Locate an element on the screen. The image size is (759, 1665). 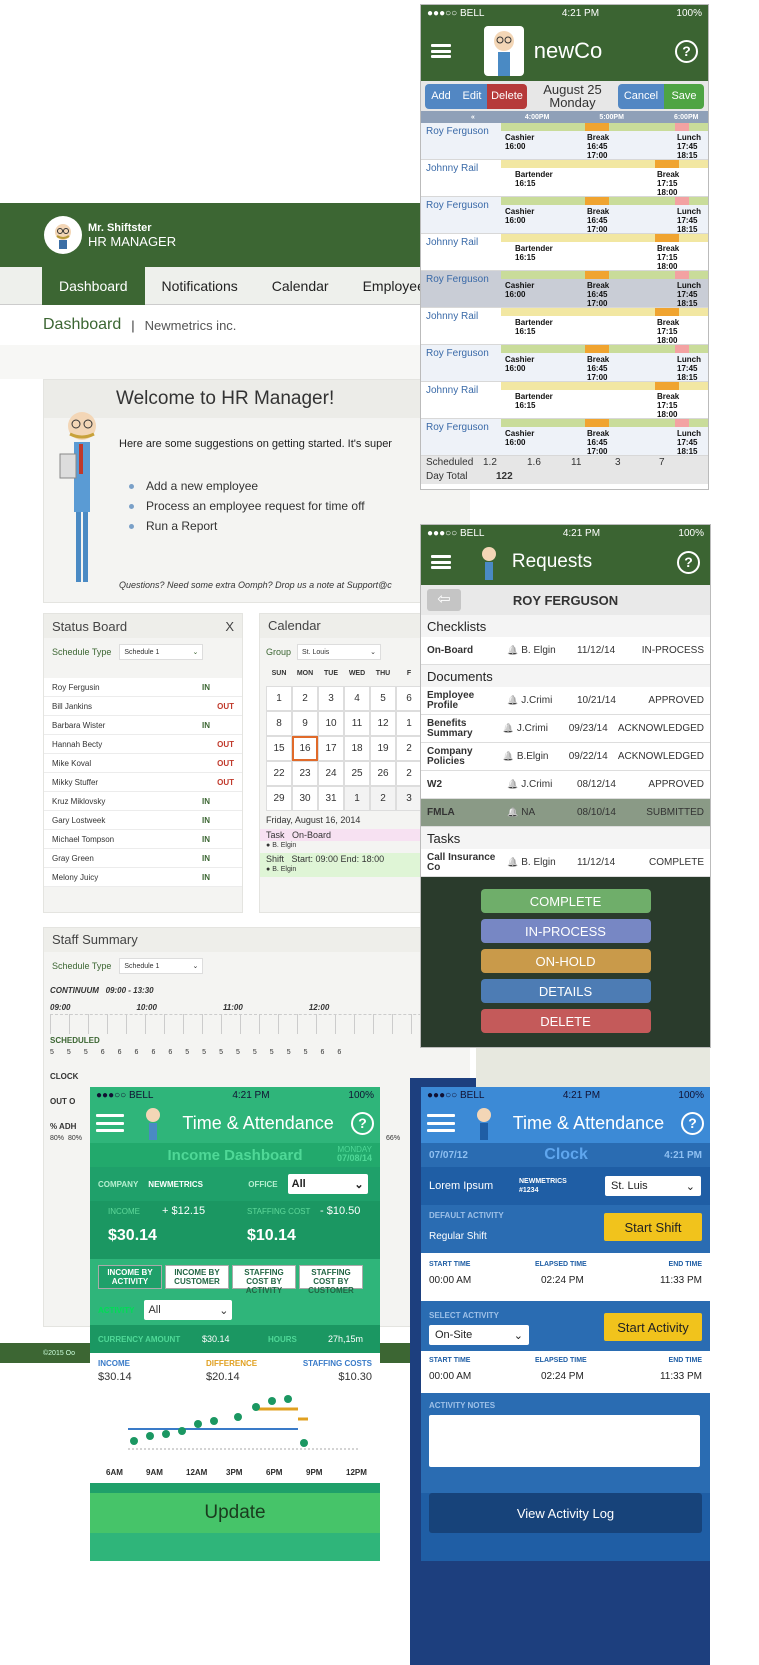
status-row: Michael Tompson IN is located at coordinates (143, 839).